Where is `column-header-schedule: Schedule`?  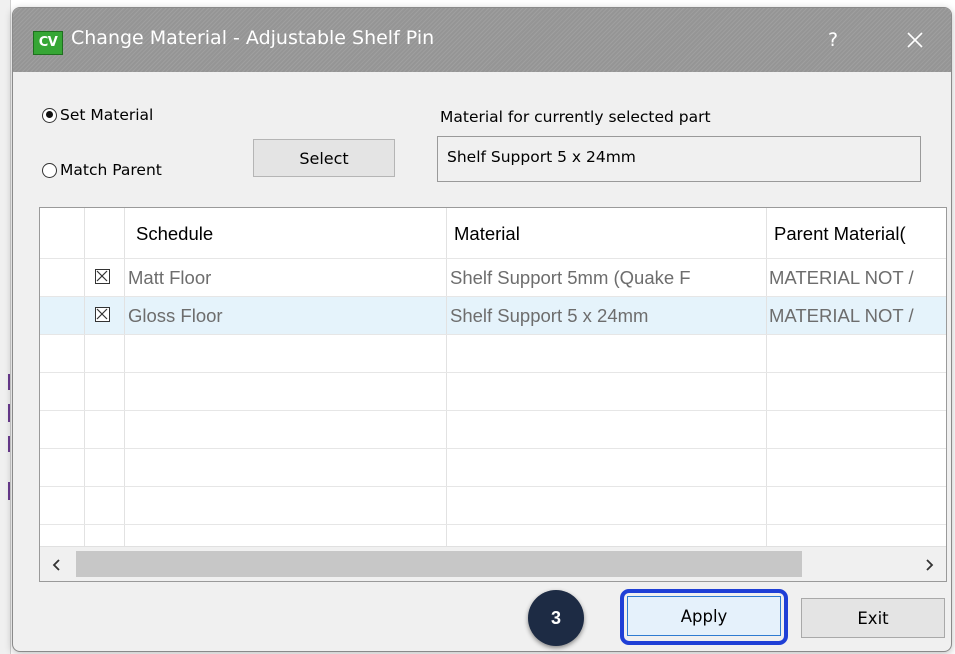 column-header-schedule: Schedule is located at coordinates (286, 234).